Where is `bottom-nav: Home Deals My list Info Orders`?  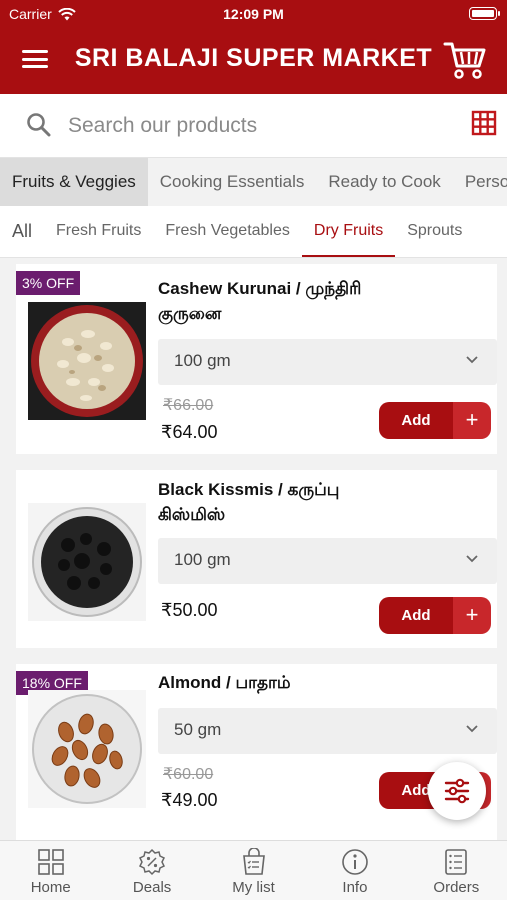
bottom-nav: Home Deals My list Info Orders is located at coordinates (253, 870).